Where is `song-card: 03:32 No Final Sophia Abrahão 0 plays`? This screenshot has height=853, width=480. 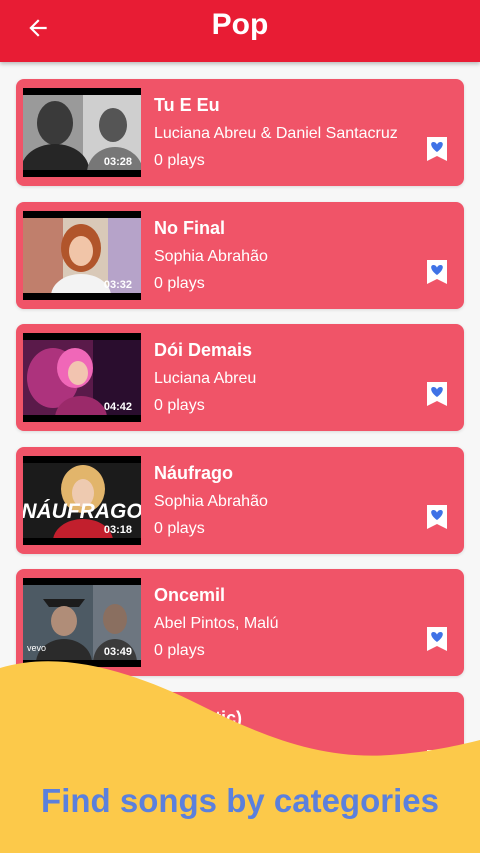
song-card: 03:32 No Final Sophia Abrahão 0 plays is located at coordinates (240, 255).